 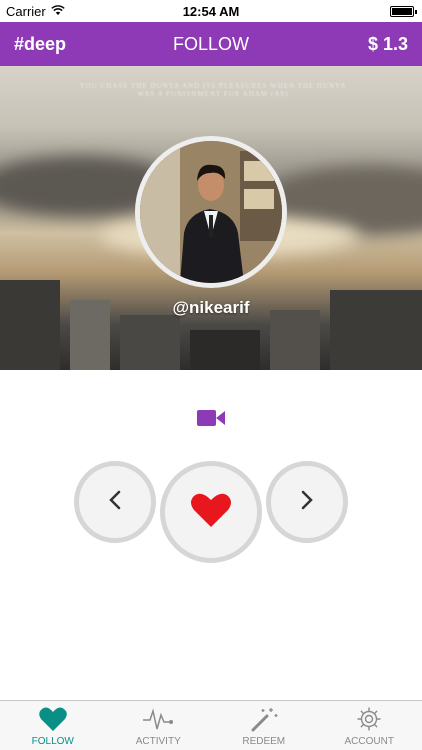 What do you see at coordinates (158, 741) in the screenshot?
I see `tab-label: ACTIVITY` at bounding box center [158, 741].